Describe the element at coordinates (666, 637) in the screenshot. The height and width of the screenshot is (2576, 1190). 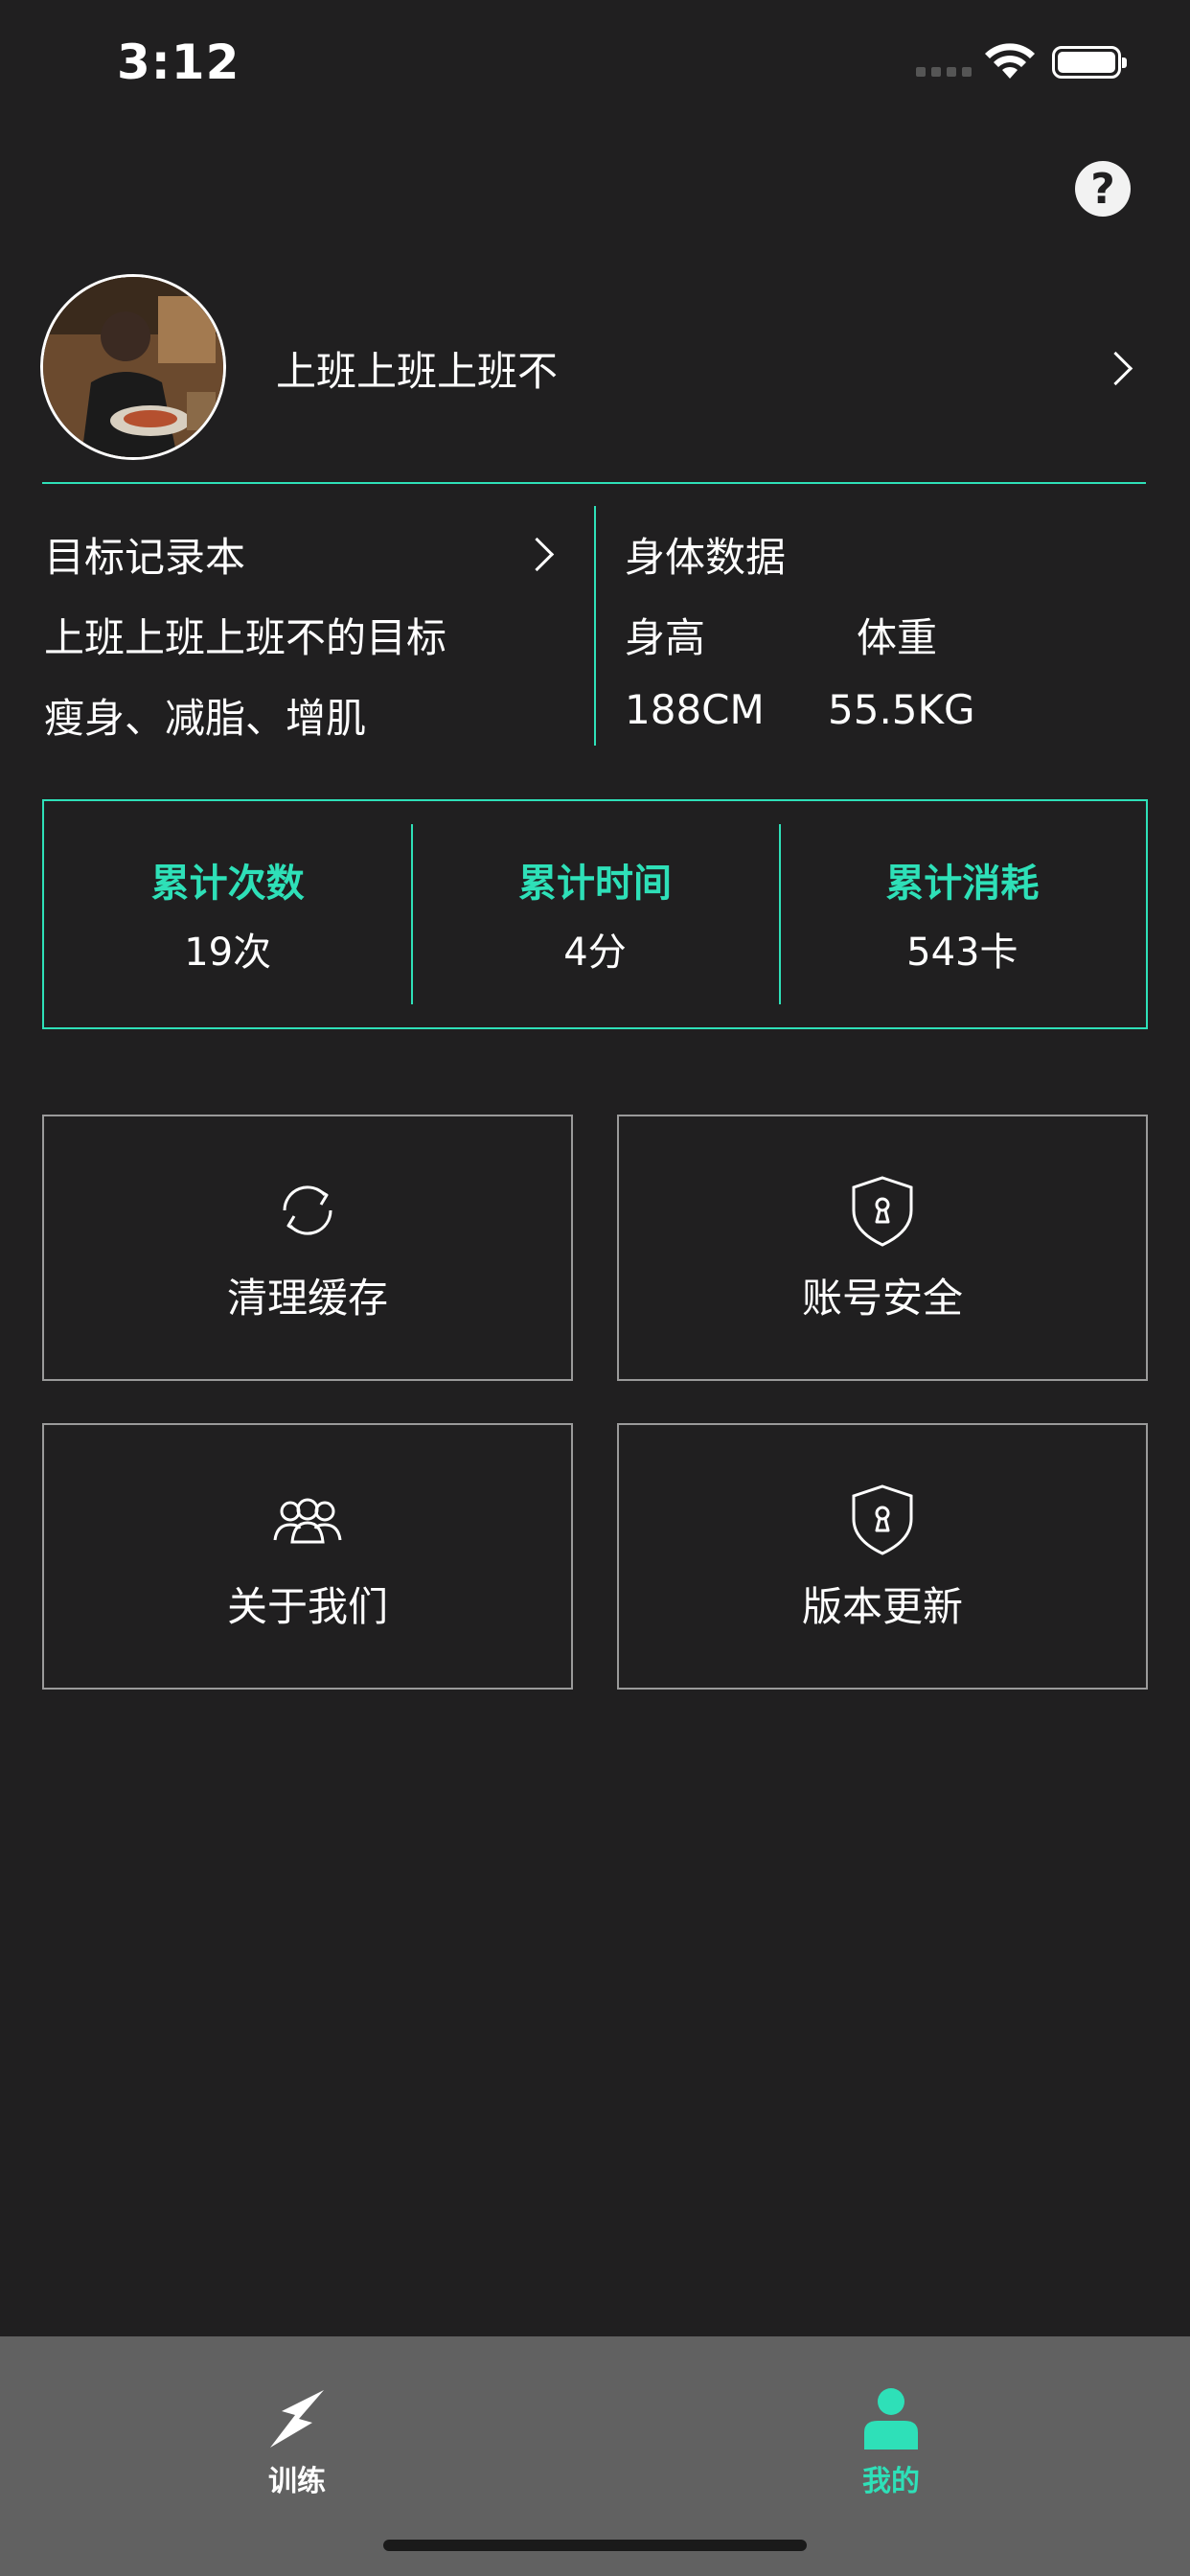
I see `height-label: 身高` at that location.